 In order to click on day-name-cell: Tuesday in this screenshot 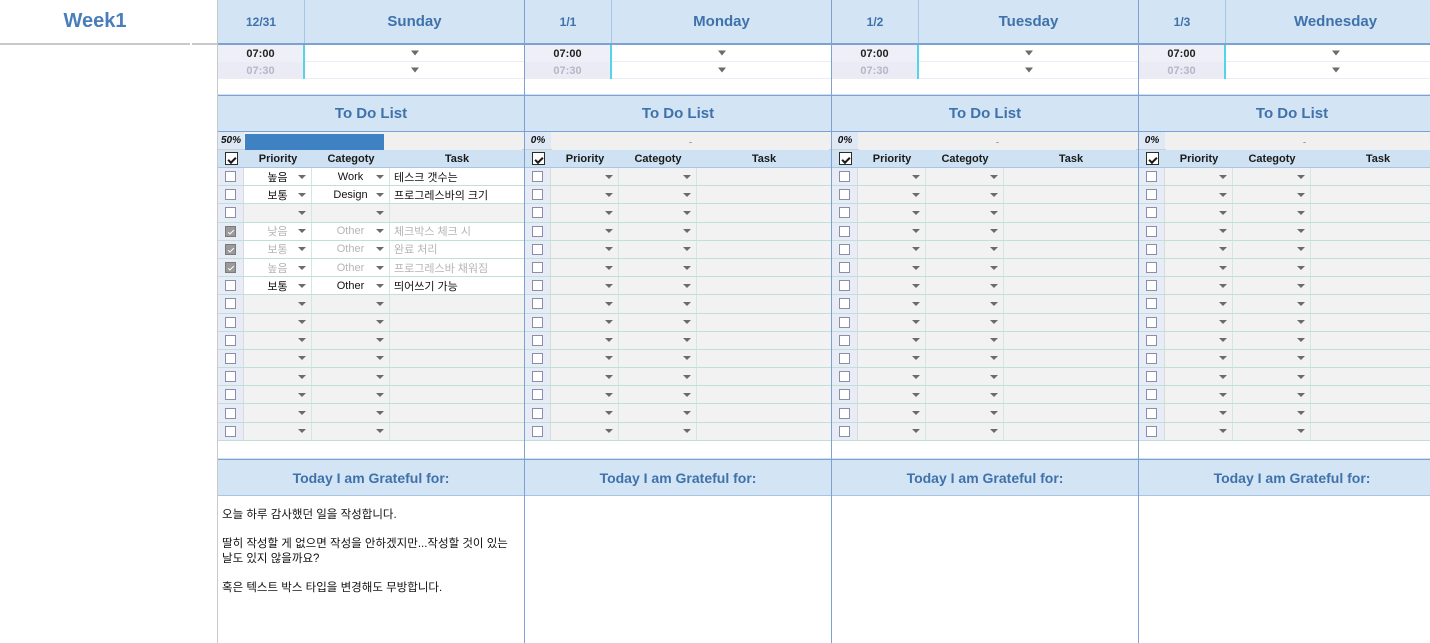, I will do `click(1028, 21)`.